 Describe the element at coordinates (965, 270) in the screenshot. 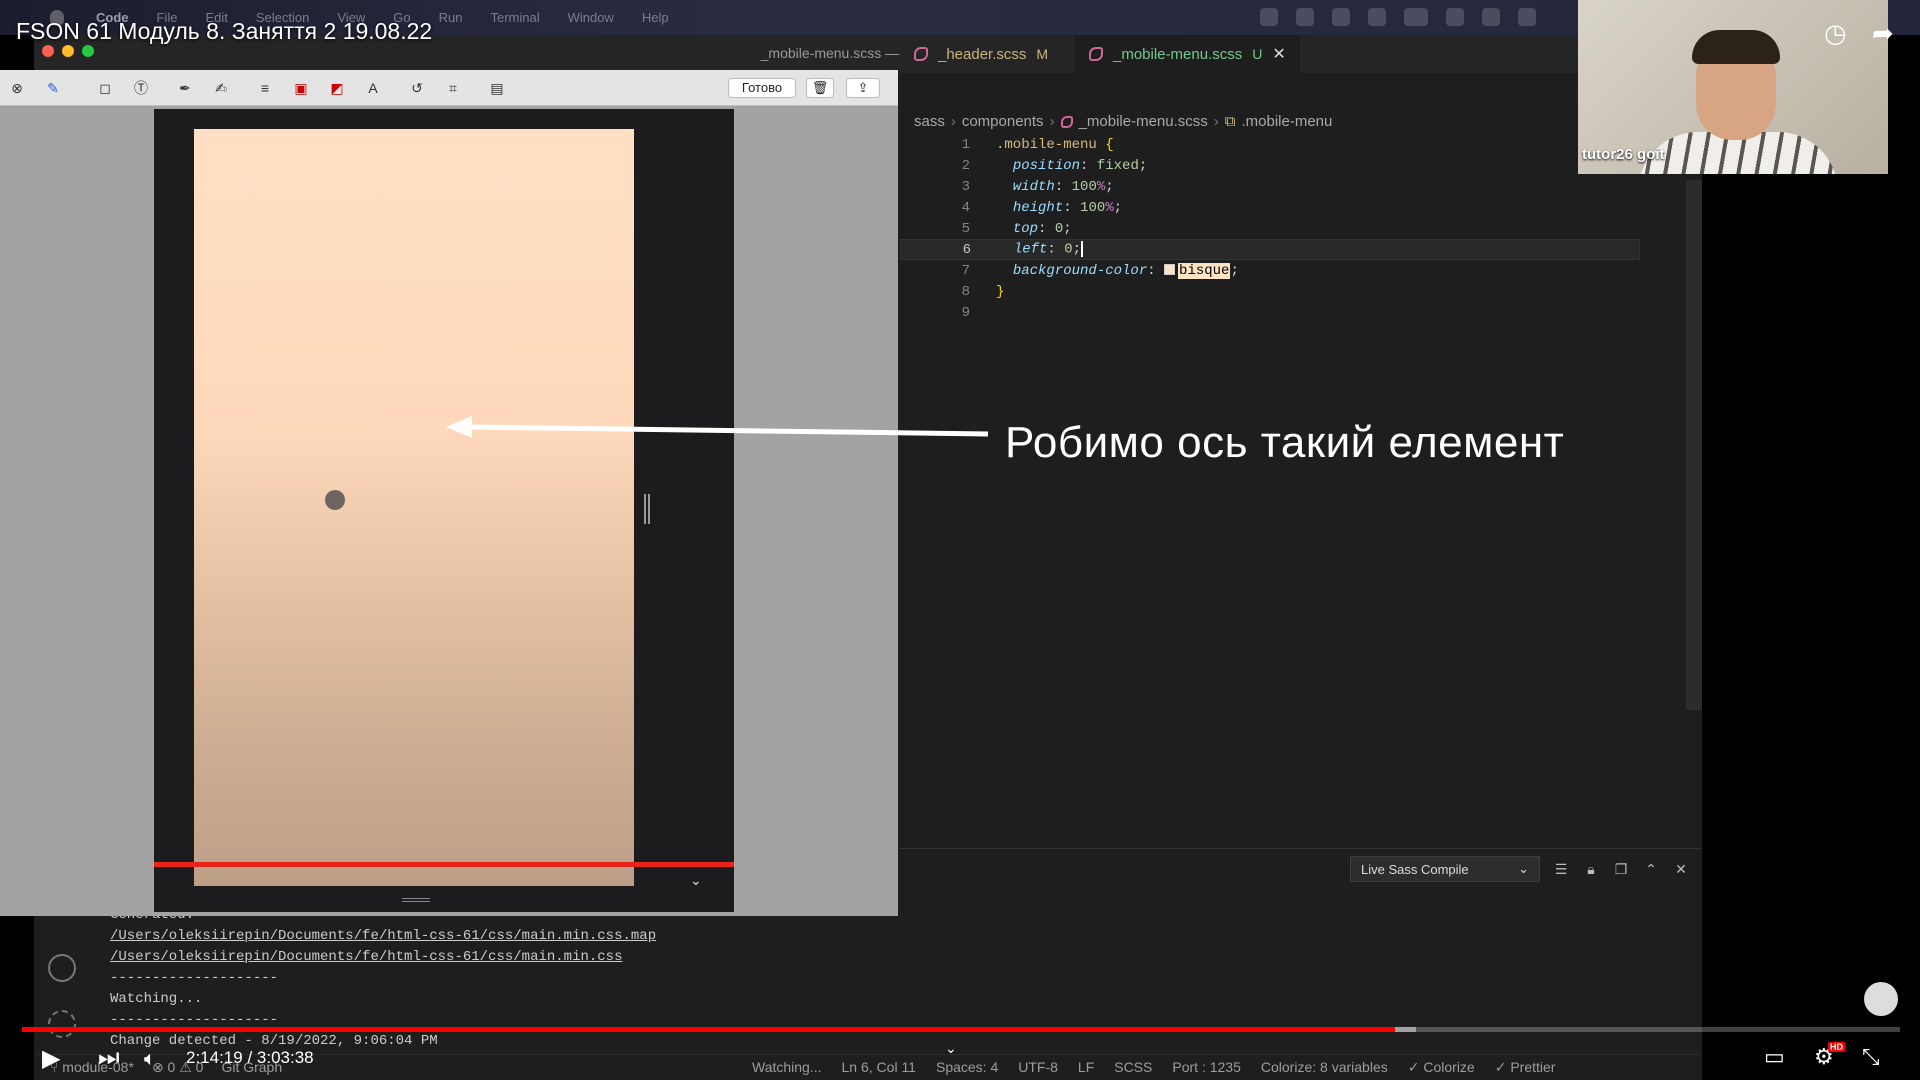

I see `line-number: 7` at that location.